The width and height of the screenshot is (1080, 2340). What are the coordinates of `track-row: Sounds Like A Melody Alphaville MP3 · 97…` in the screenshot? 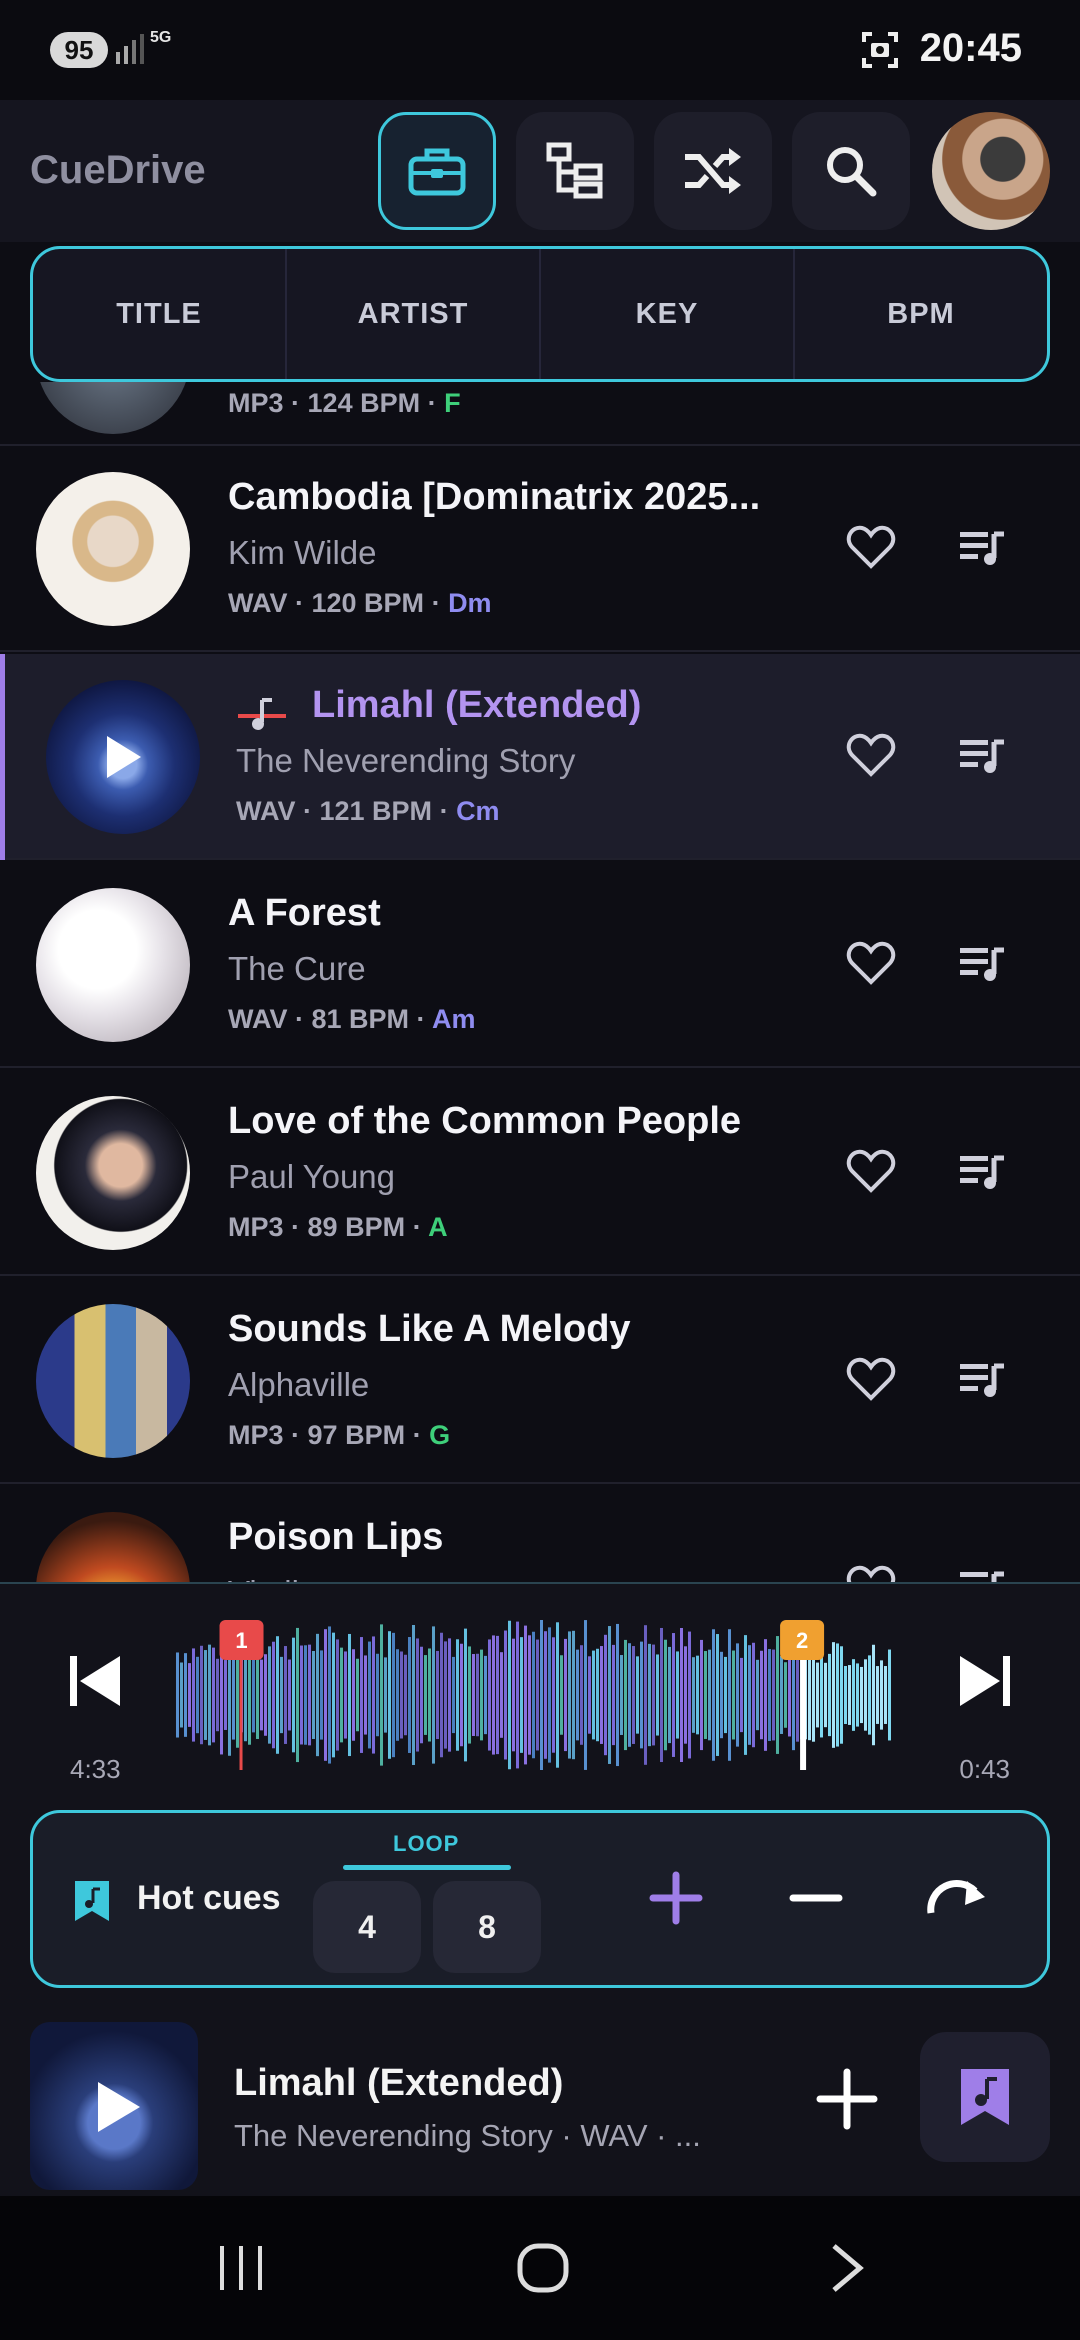 It's located at (540, 1381).